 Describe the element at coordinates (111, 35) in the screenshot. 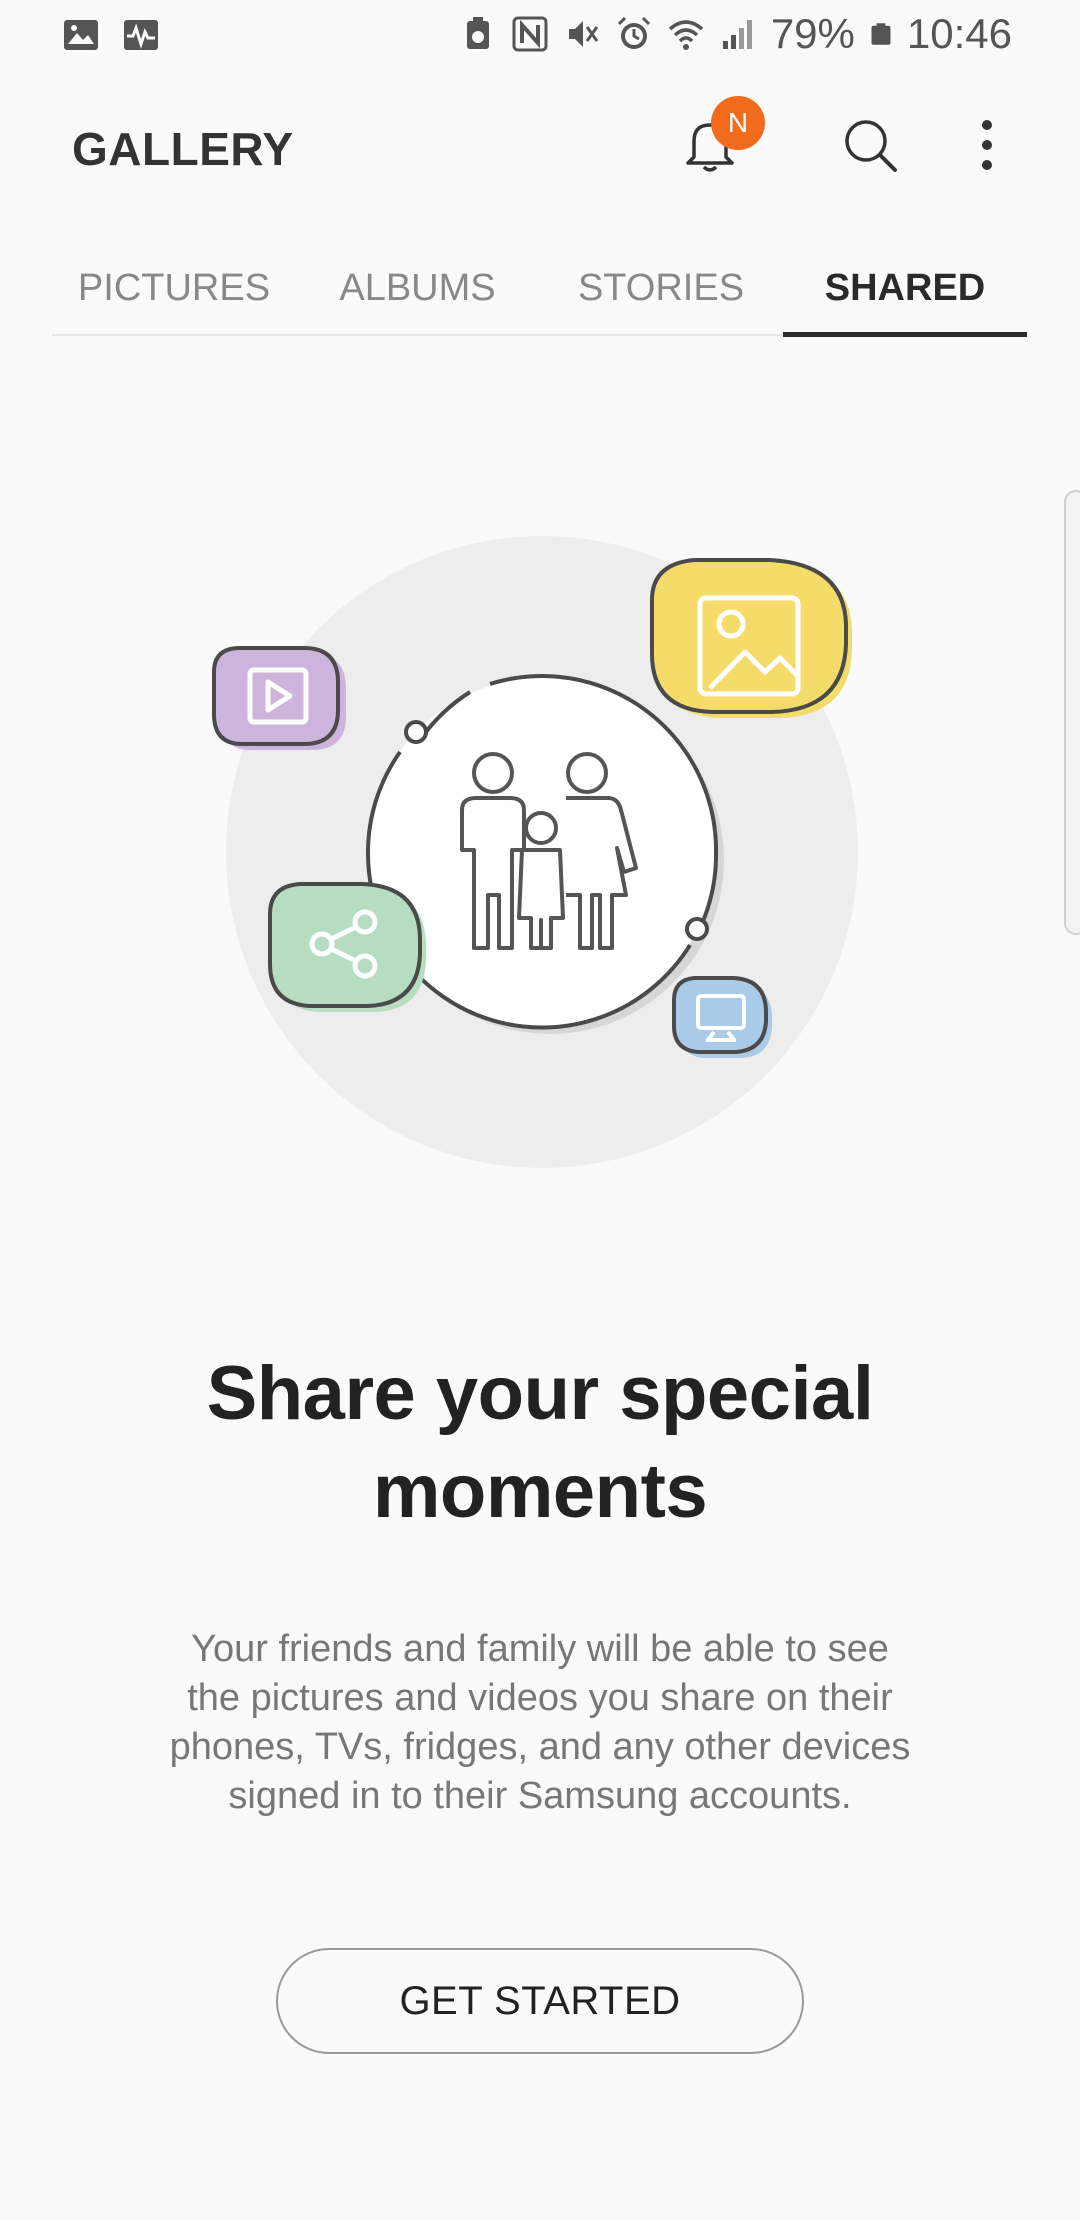

I see `status-left-icons` at that location.